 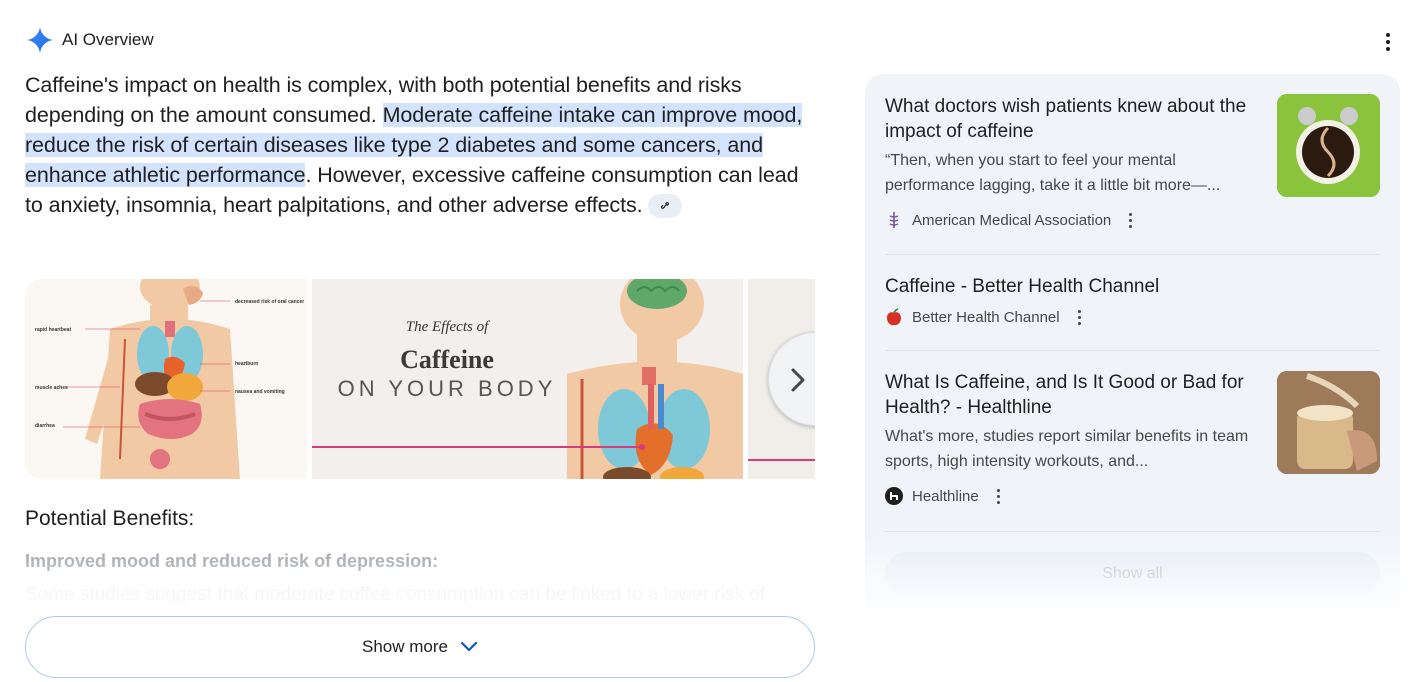 What do you see at coordinates (447, 359) in the screenshot?
I see `image-title-line2: Caffeine` at bounding box center [447, 359].